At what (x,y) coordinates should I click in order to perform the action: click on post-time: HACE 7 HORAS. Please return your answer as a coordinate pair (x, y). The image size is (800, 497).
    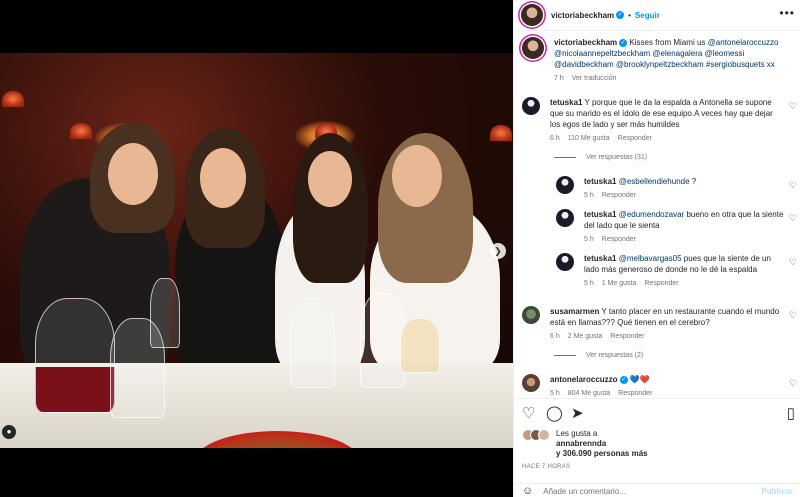
    Looking at the image, I should click on (546, 467).